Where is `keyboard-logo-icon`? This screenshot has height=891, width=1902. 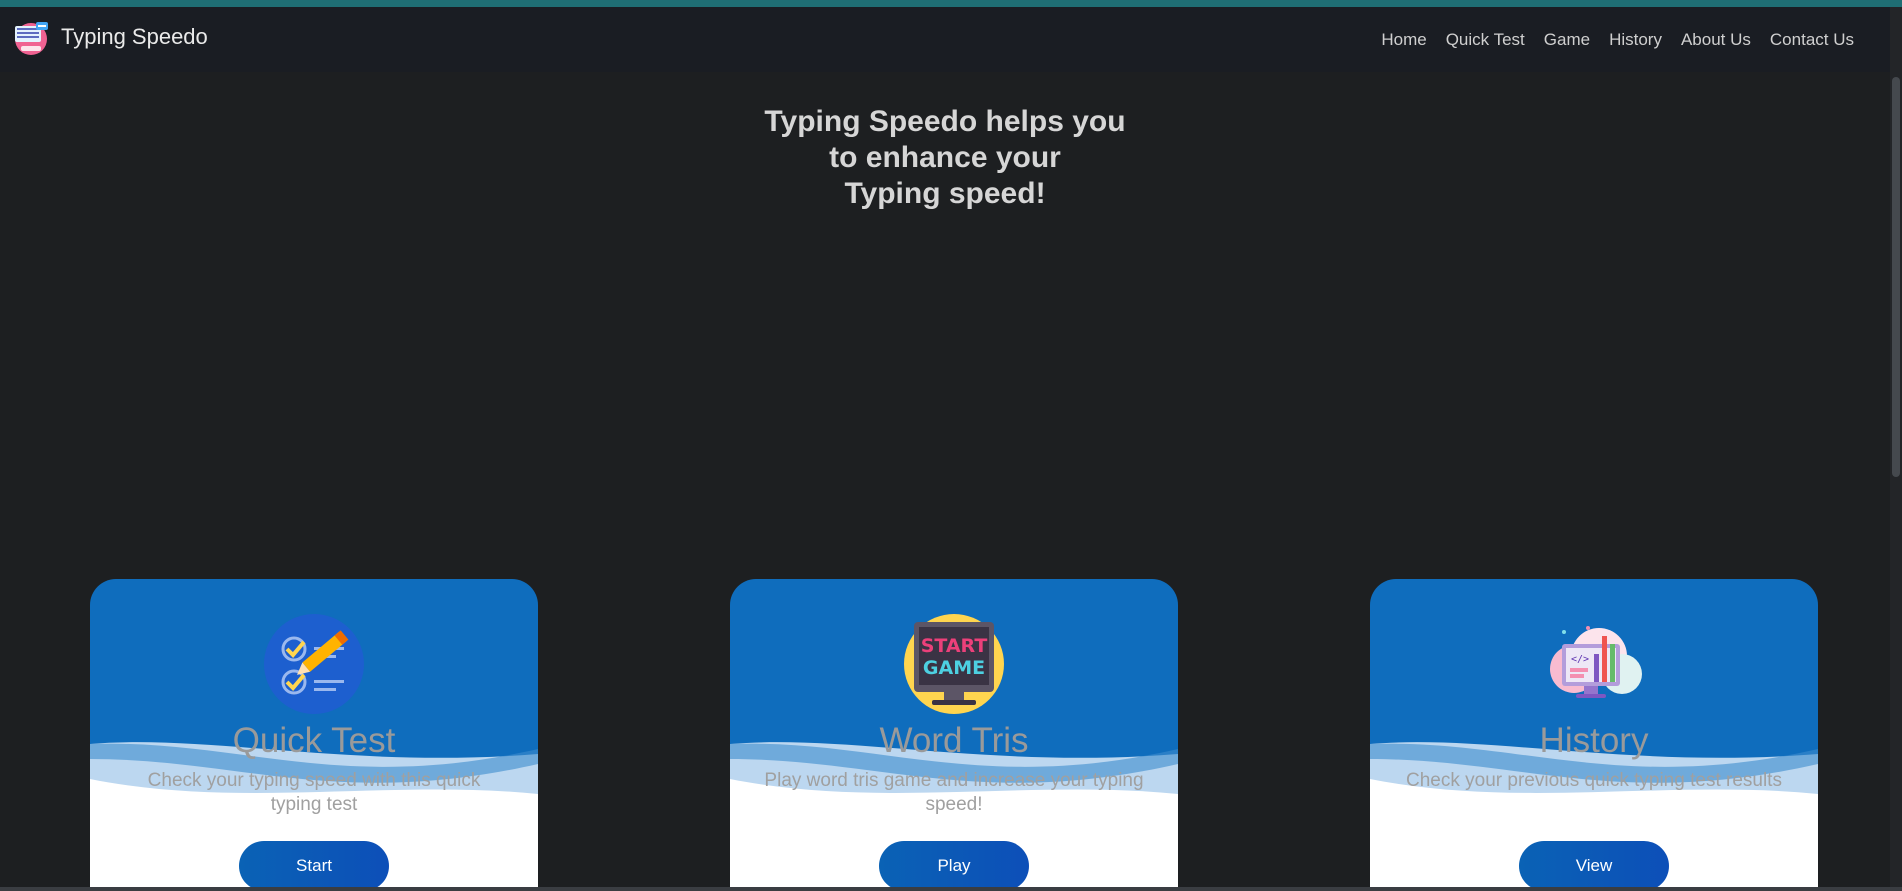 keyboard-logo-icon is located at coordinates (31, 38).